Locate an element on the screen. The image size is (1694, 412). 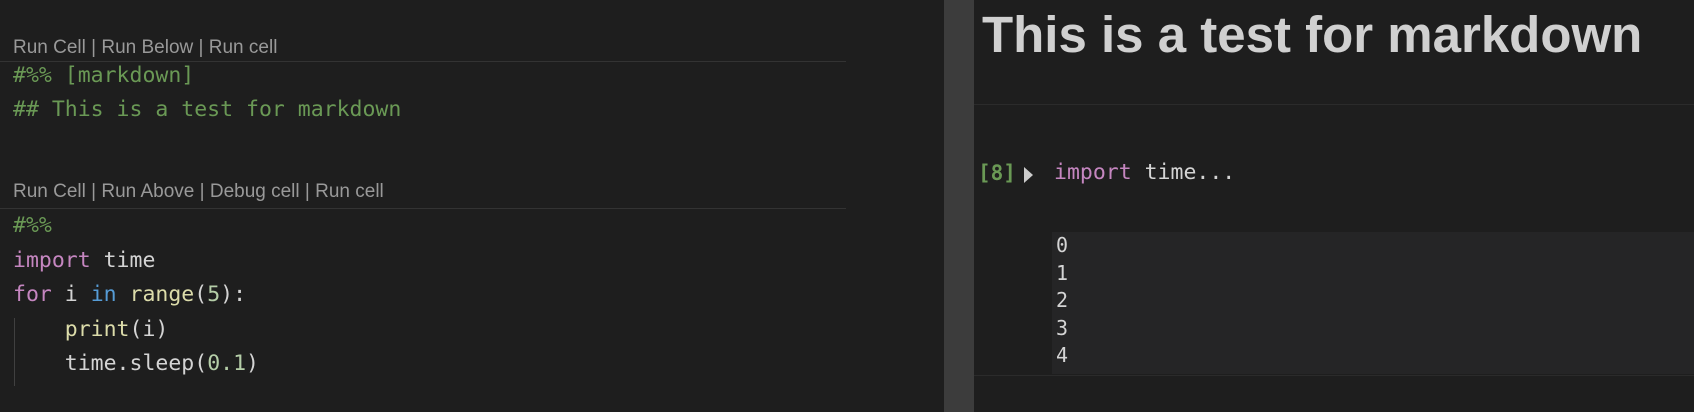
print-function: print is located at coordinates (97, 329).